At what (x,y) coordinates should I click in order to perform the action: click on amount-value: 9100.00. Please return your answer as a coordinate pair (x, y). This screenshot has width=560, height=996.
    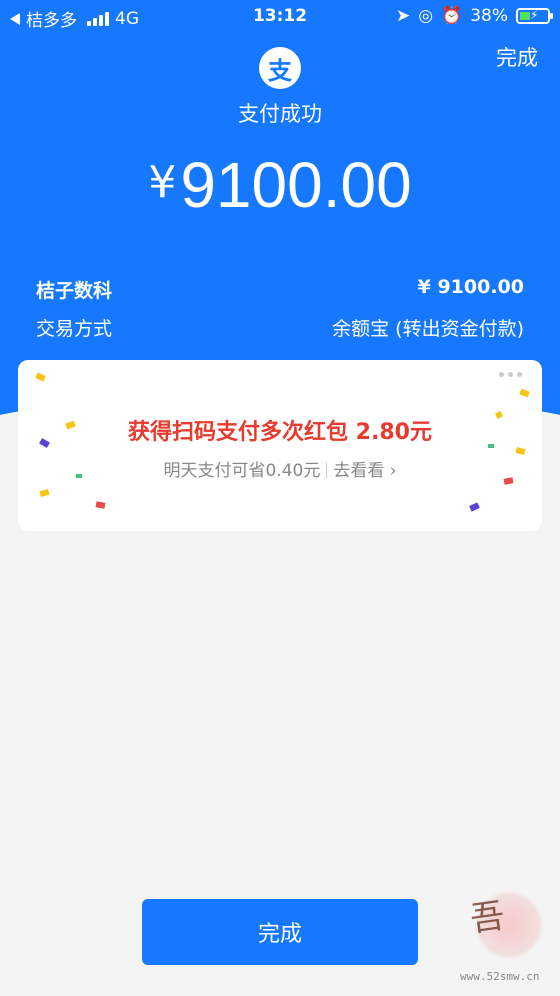
    Looking at the image, I should click on (296, 185).